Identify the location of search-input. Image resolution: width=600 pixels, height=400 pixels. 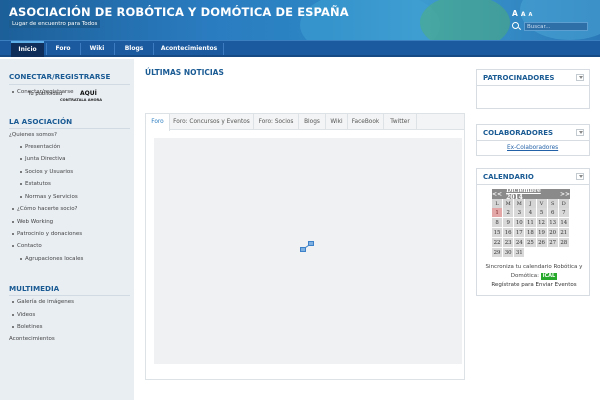
(556, 26).